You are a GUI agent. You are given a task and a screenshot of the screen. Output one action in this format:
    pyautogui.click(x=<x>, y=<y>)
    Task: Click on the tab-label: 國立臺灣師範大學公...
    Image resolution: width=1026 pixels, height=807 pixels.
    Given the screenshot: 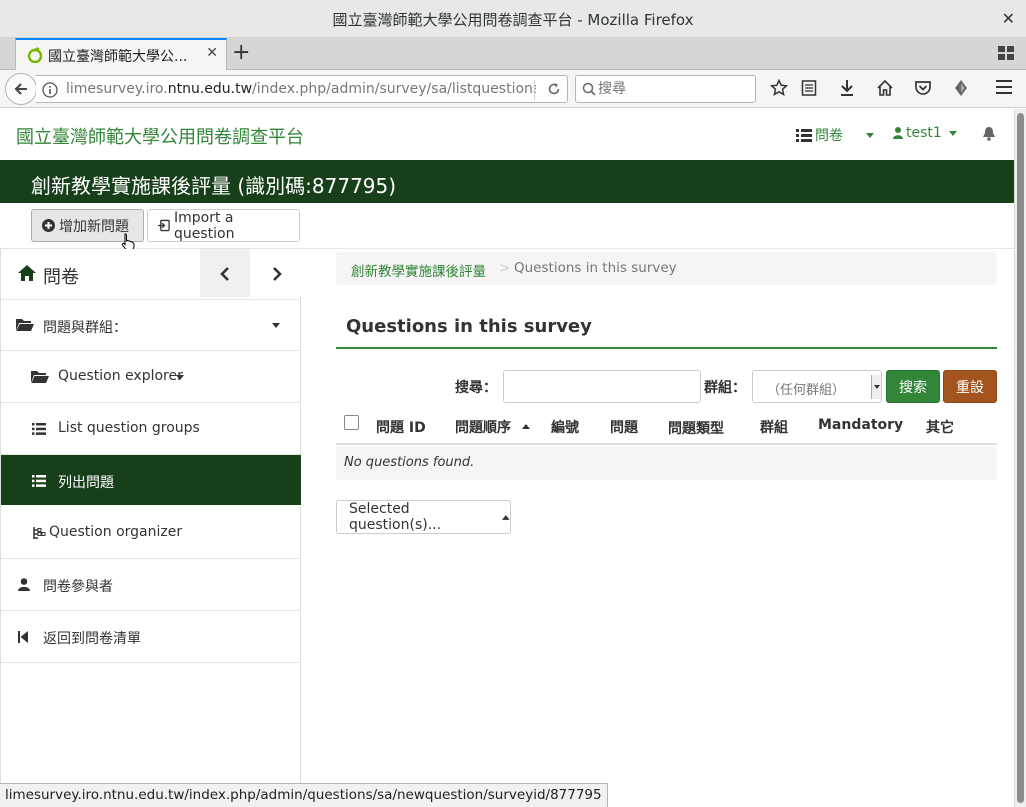 What is the action you would take?
    pyautogui.click(x=118, y=57)
    